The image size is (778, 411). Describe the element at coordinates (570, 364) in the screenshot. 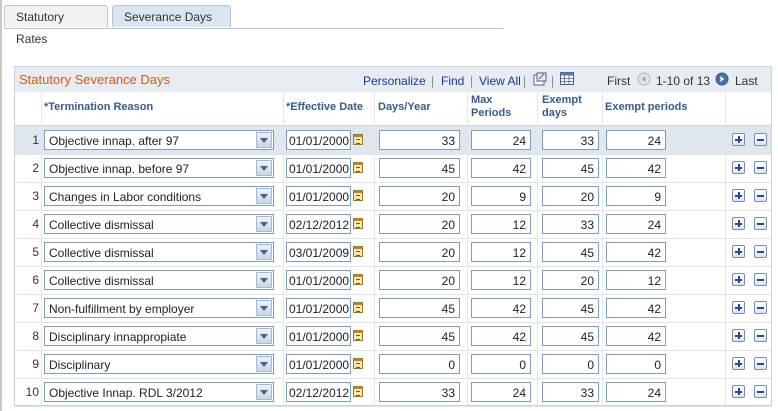

I see `exempt-days-input: 0` at that location.